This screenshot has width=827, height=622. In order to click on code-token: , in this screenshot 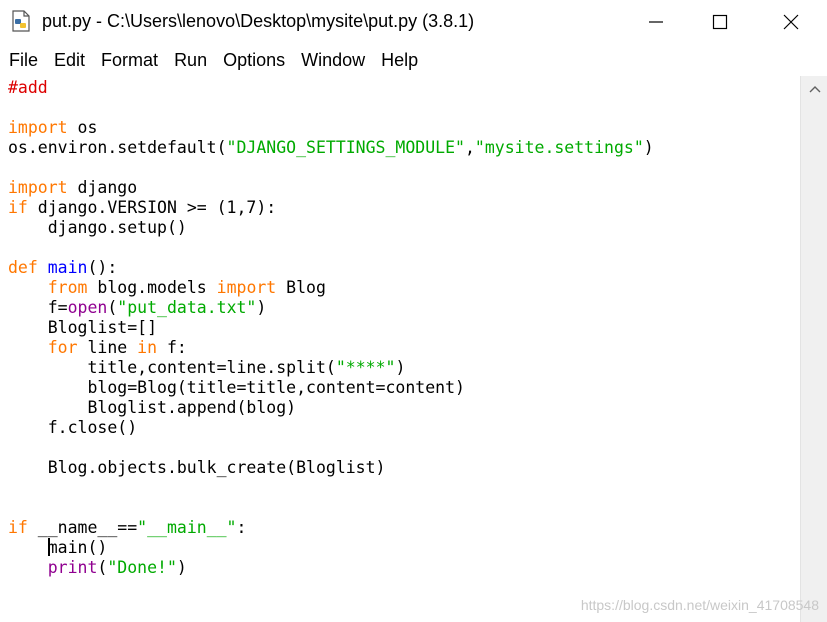, I will do `click(469, 147)`.